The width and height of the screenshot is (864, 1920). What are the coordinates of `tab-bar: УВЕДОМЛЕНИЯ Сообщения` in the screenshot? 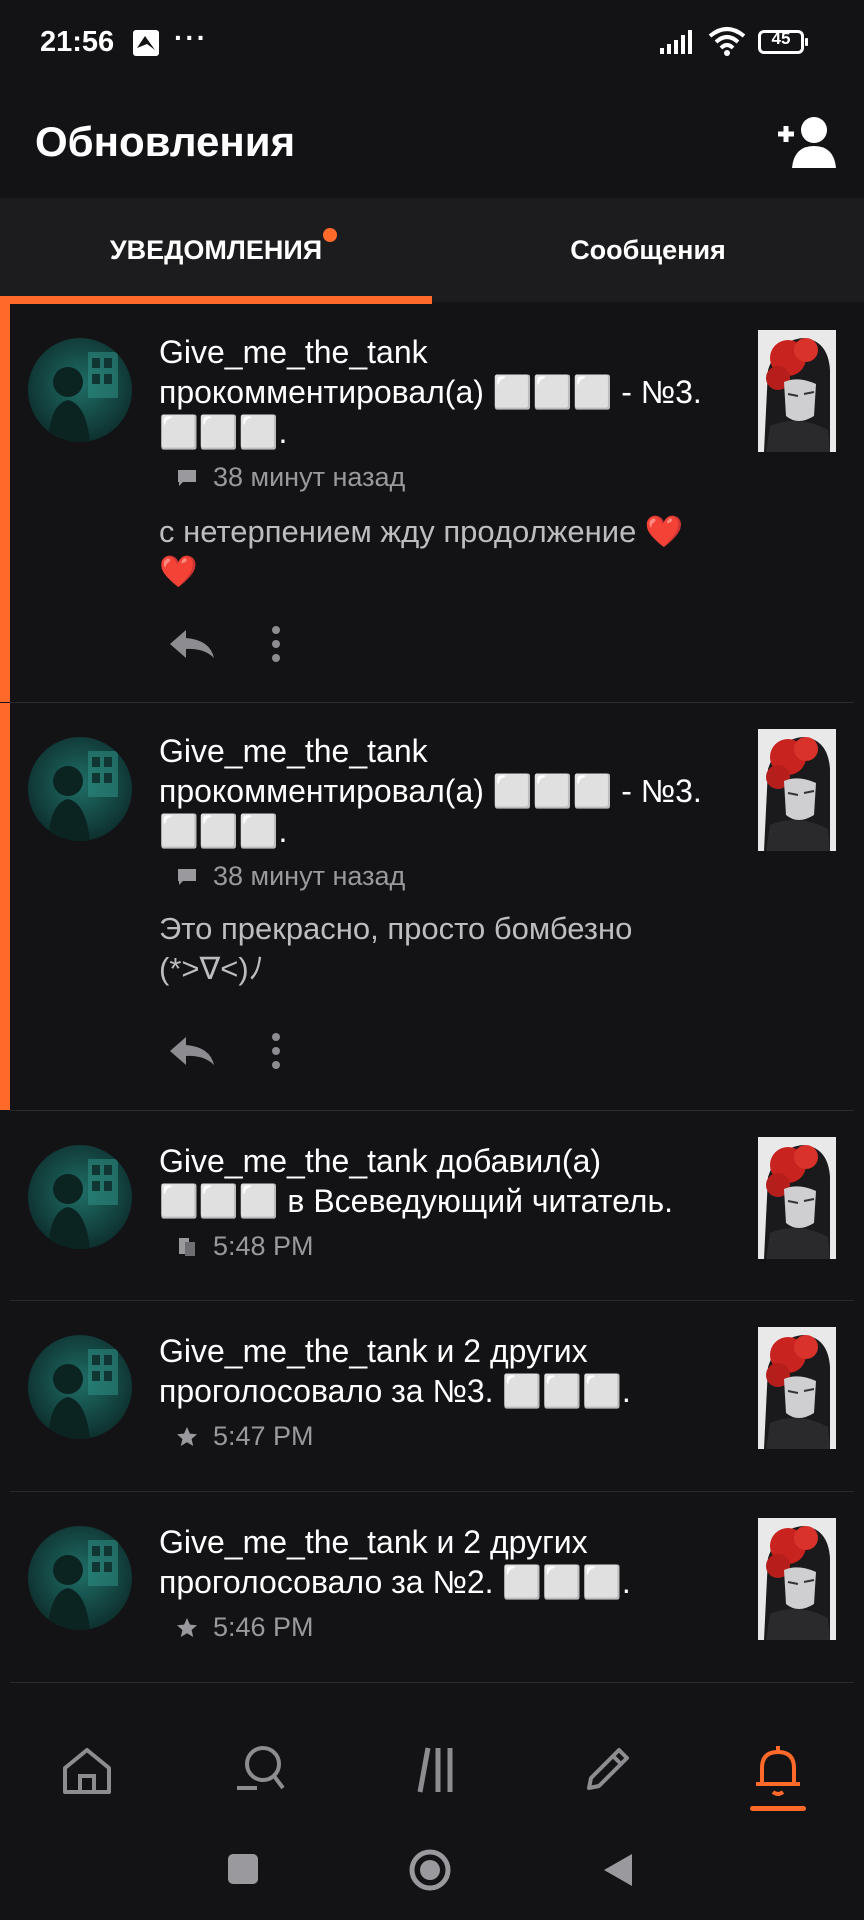 It's located at (432, 250).